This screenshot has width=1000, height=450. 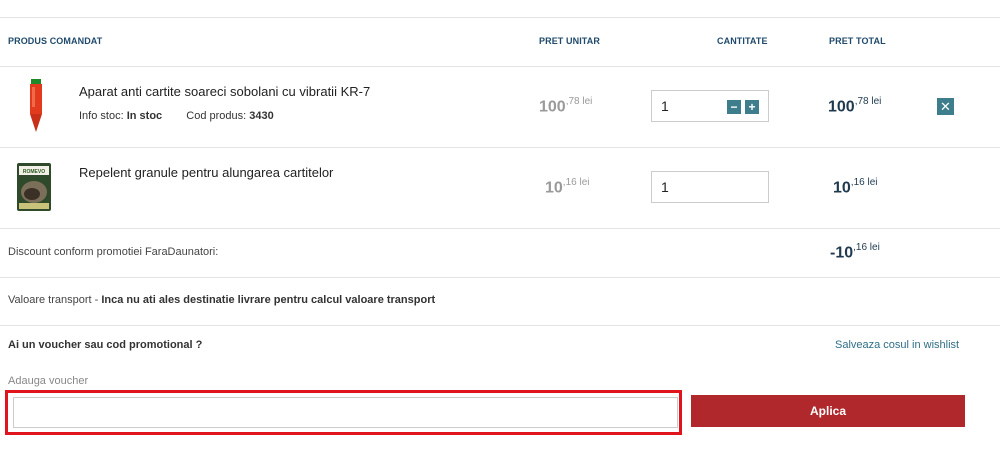 I want to click on plus-icon: +, so click(x=752, y=107).